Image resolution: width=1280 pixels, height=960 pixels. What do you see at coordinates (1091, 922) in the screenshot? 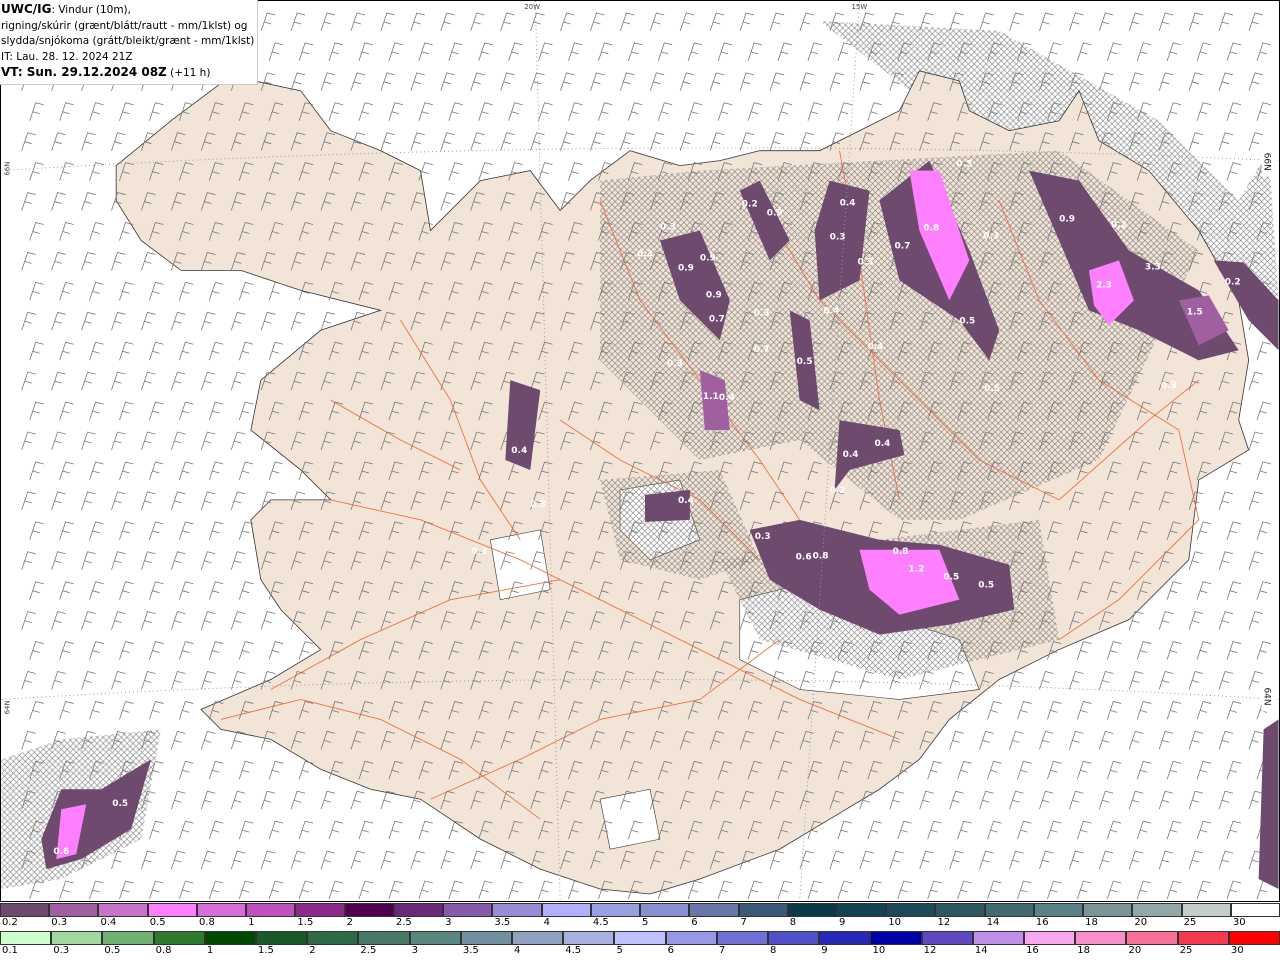
I see `legend-label: 18` at bounding box center [1091, 922].